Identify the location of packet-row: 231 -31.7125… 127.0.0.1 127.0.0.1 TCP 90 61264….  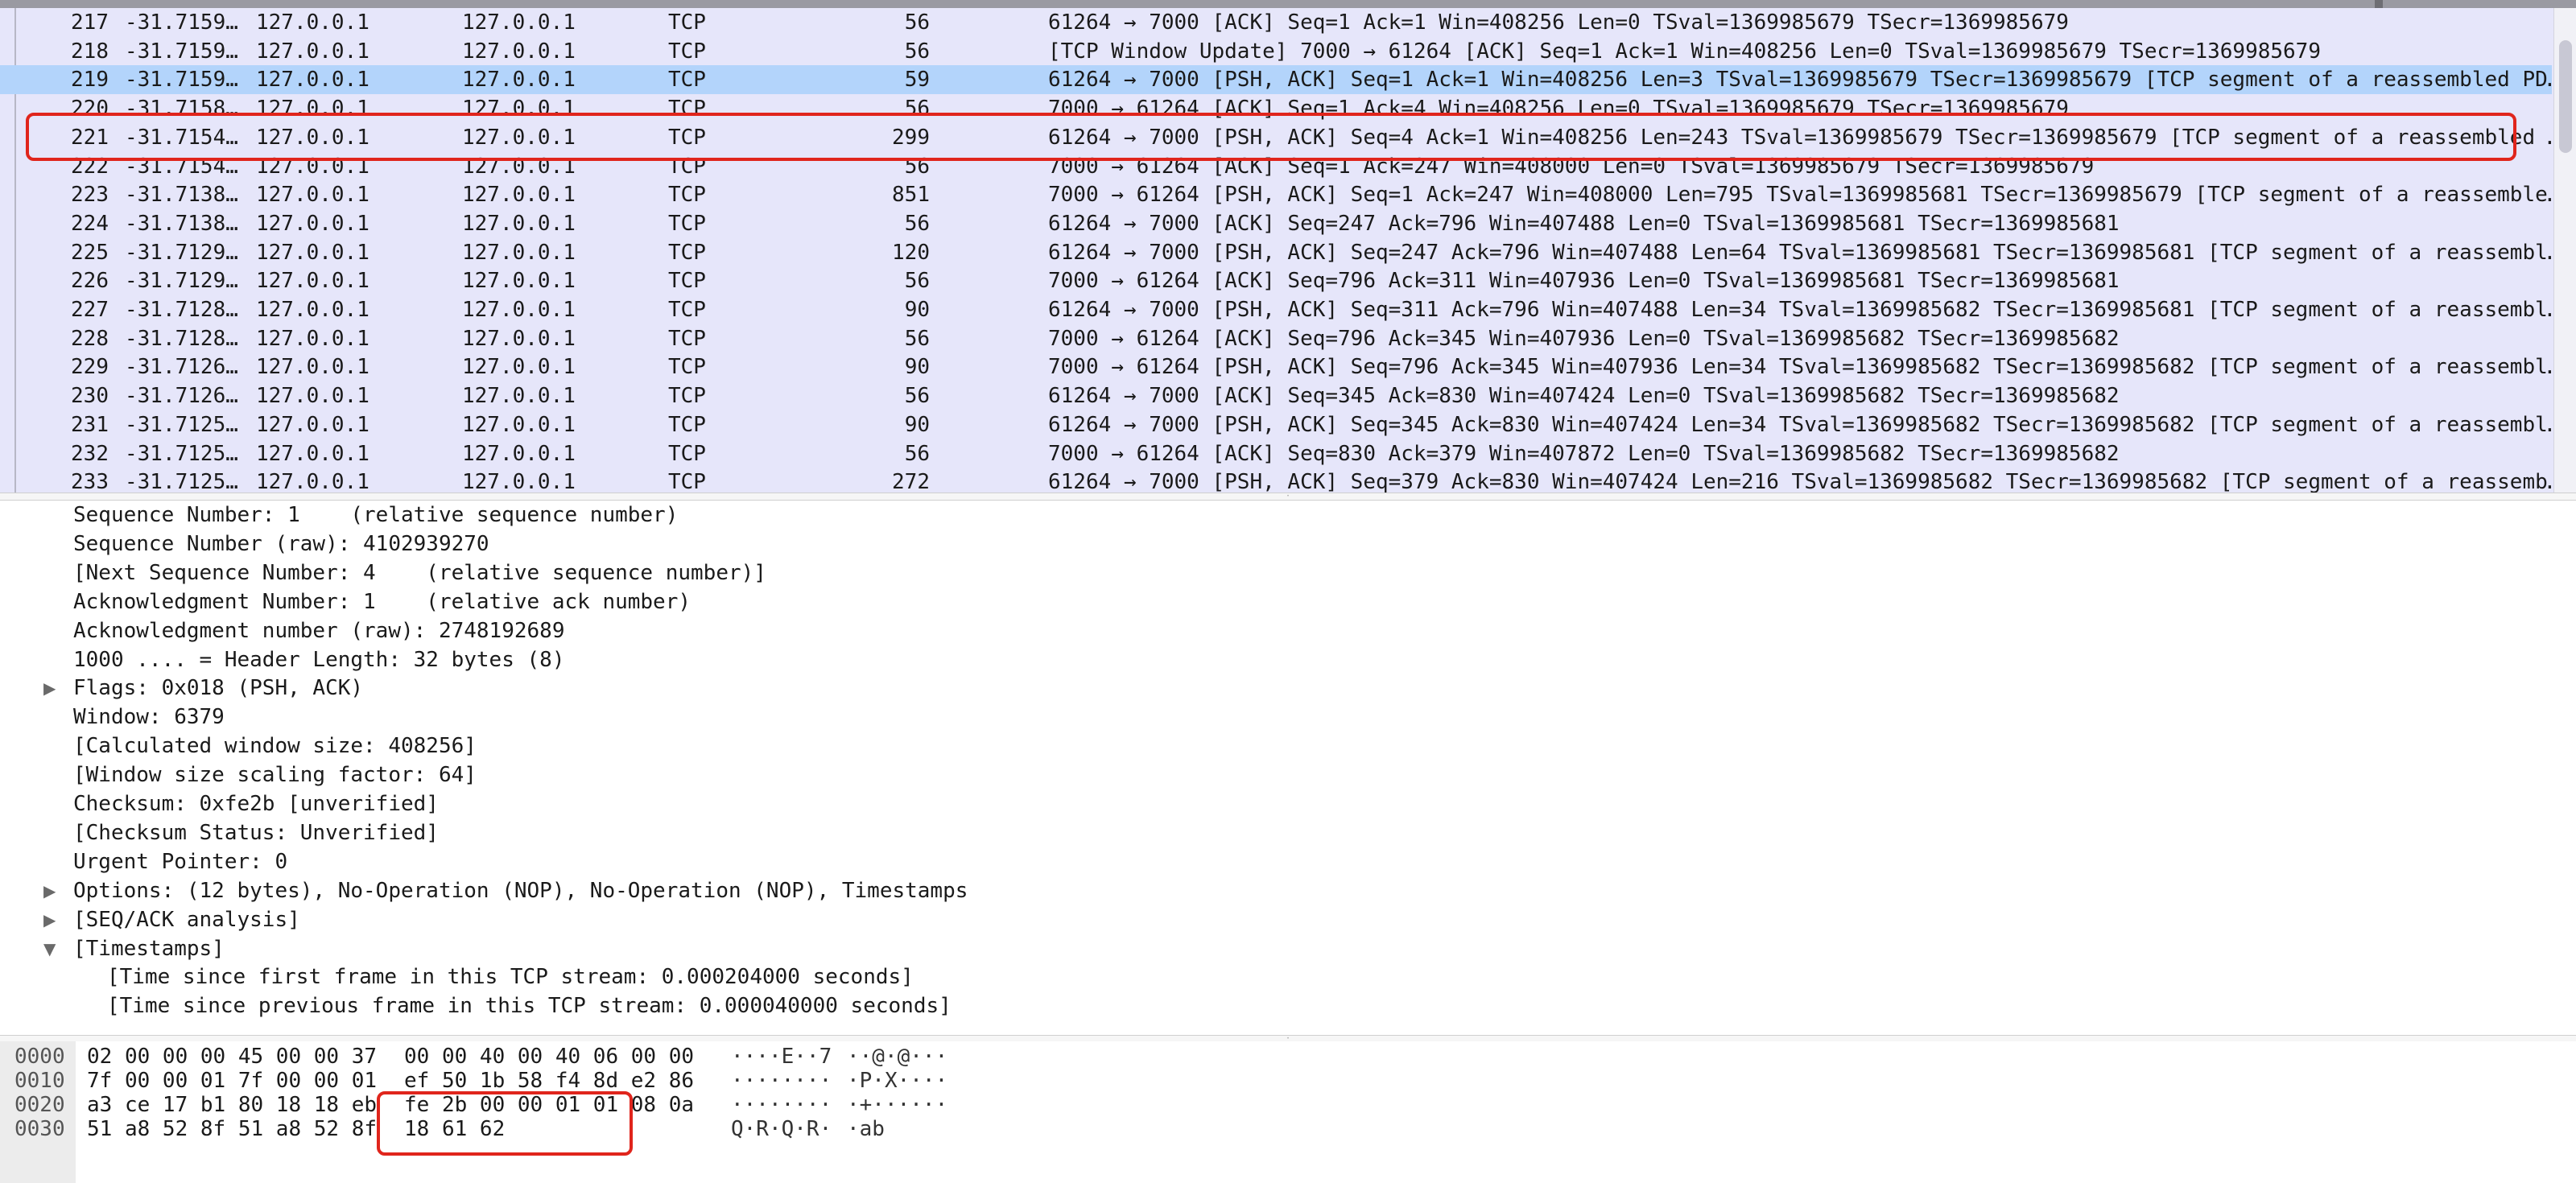
(1276, 424).